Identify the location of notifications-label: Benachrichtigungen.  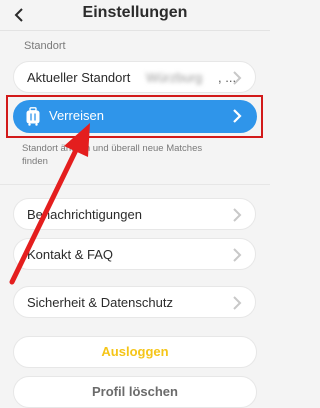
(84, 214).